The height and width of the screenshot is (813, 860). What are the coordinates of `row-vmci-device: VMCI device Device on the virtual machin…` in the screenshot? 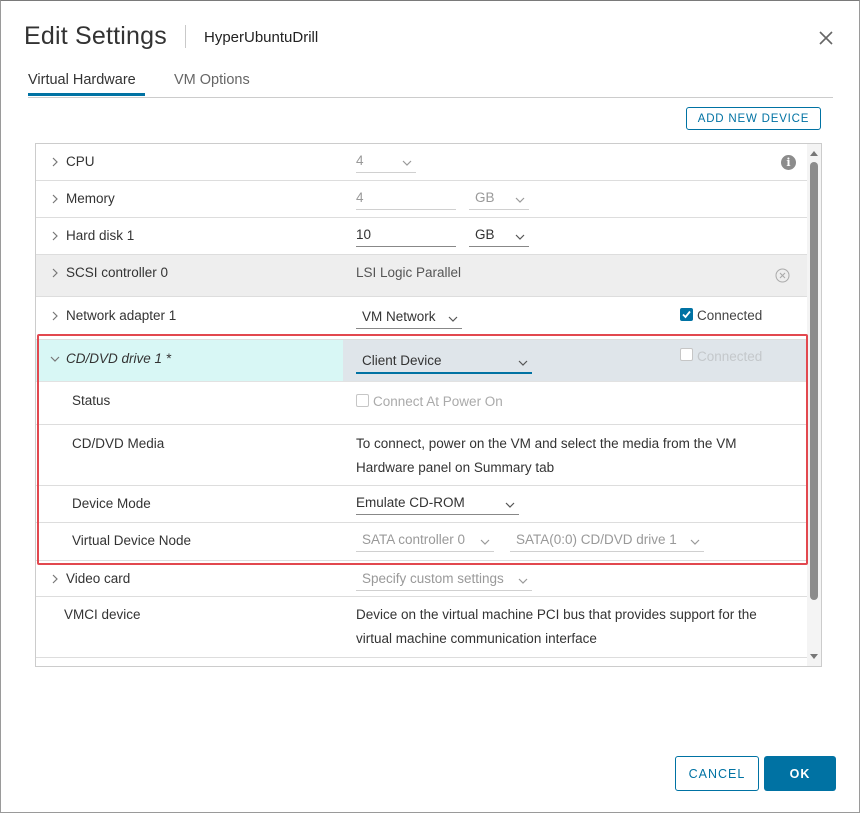 It's located at (421, 627).